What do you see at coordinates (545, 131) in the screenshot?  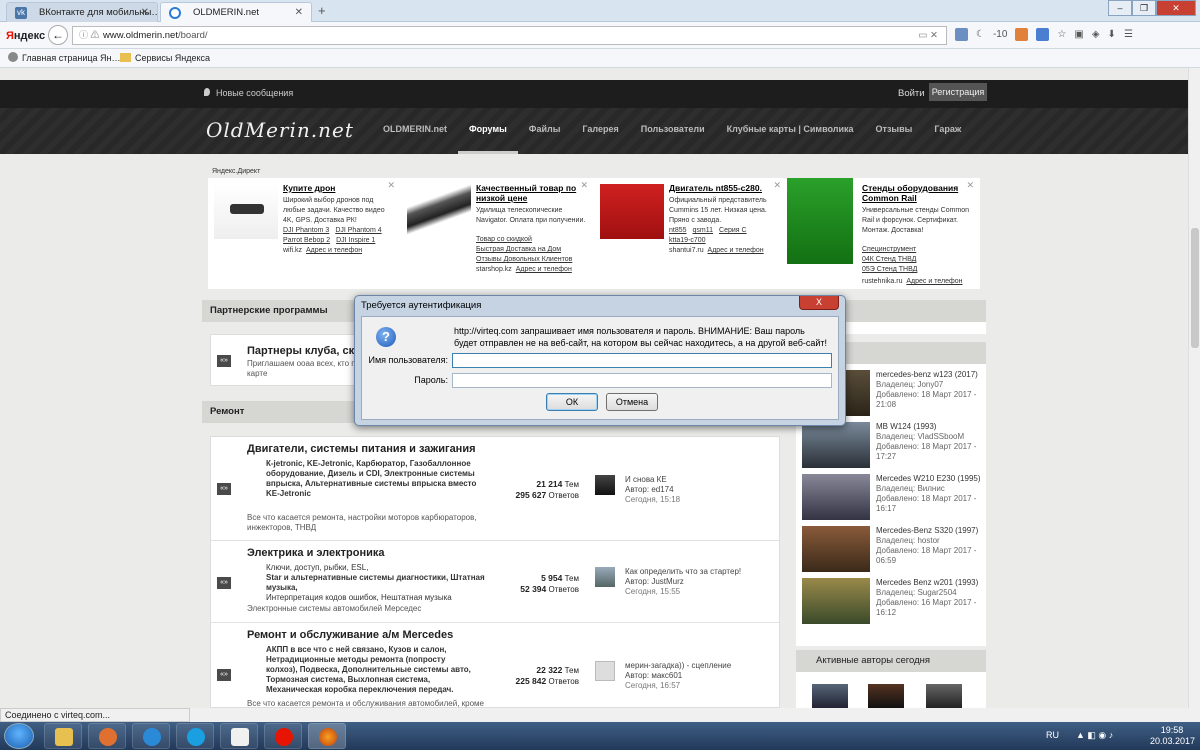 I see `nav-files: Файлы` at bounding box center [545, 131].